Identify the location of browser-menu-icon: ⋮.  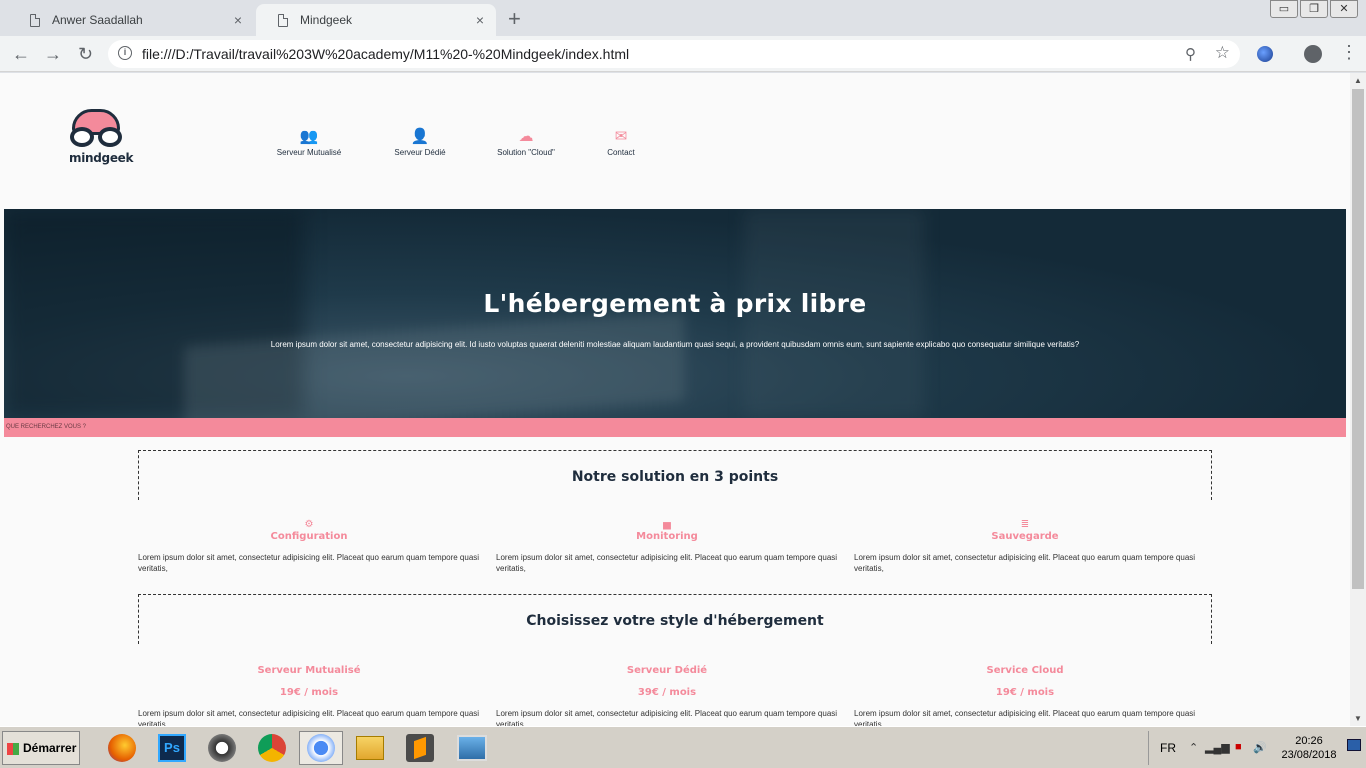
(1349, 52).